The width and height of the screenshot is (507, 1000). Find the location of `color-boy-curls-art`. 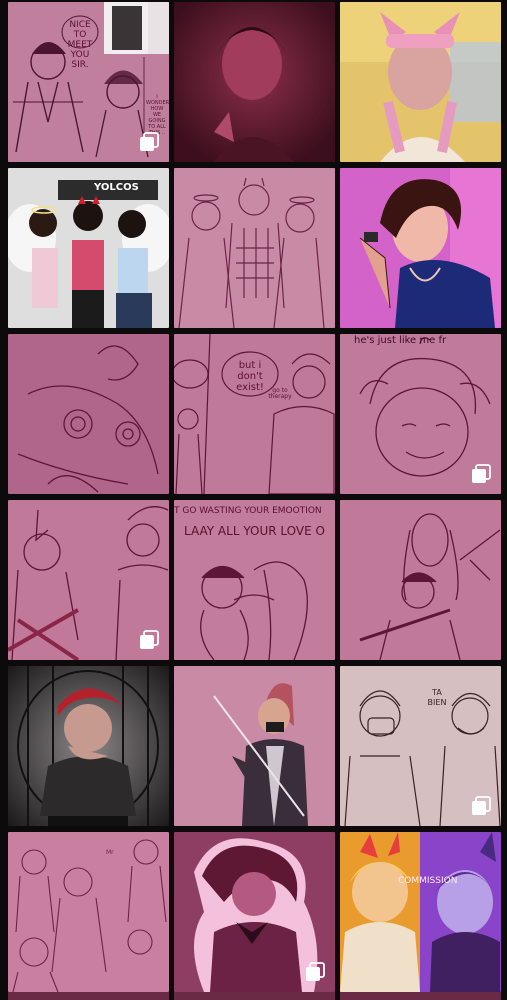

color-boy-curls-art is located at coordinates (420, 248).